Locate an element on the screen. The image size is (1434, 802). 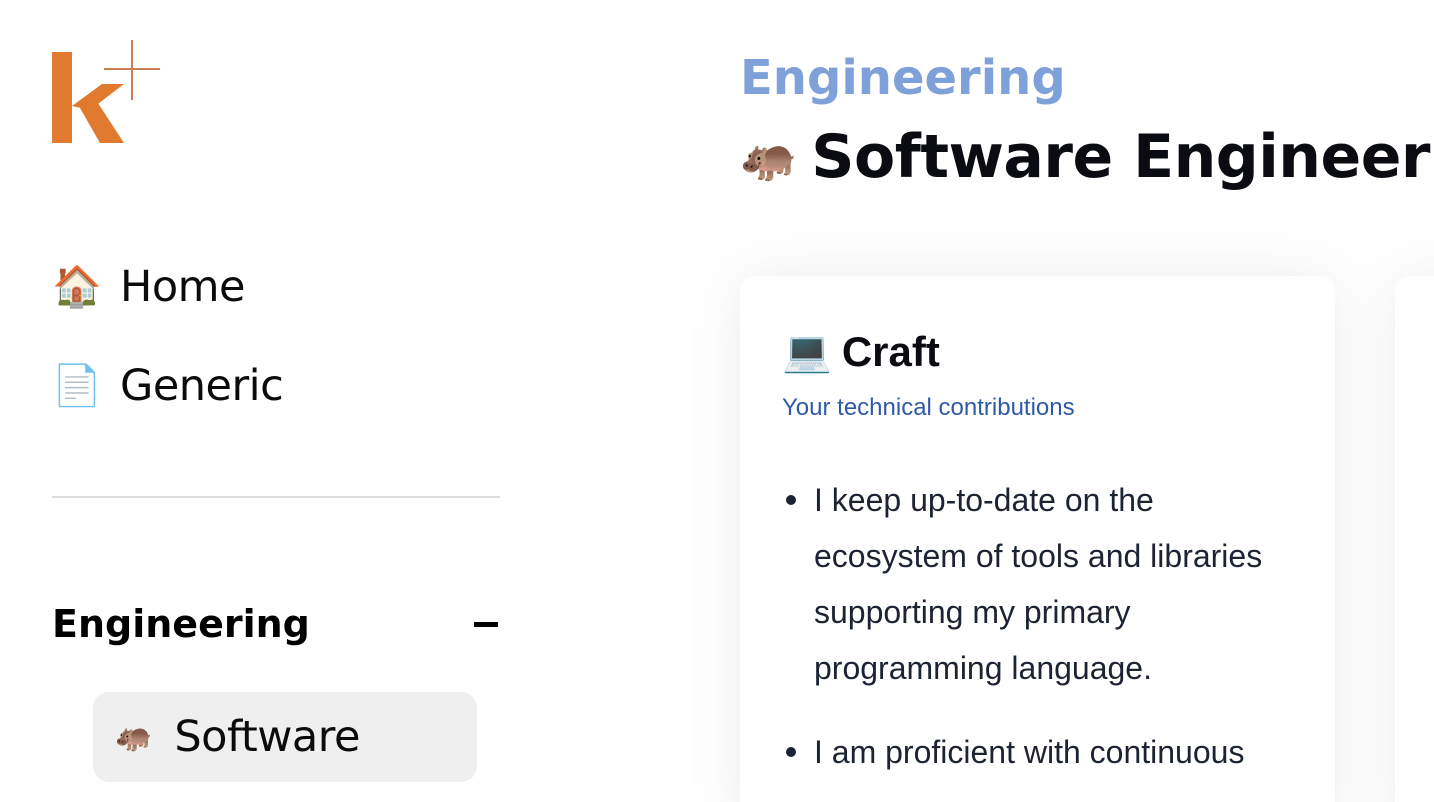
card-subtitle: Your technical contributions is located at coordinates (928, 407).